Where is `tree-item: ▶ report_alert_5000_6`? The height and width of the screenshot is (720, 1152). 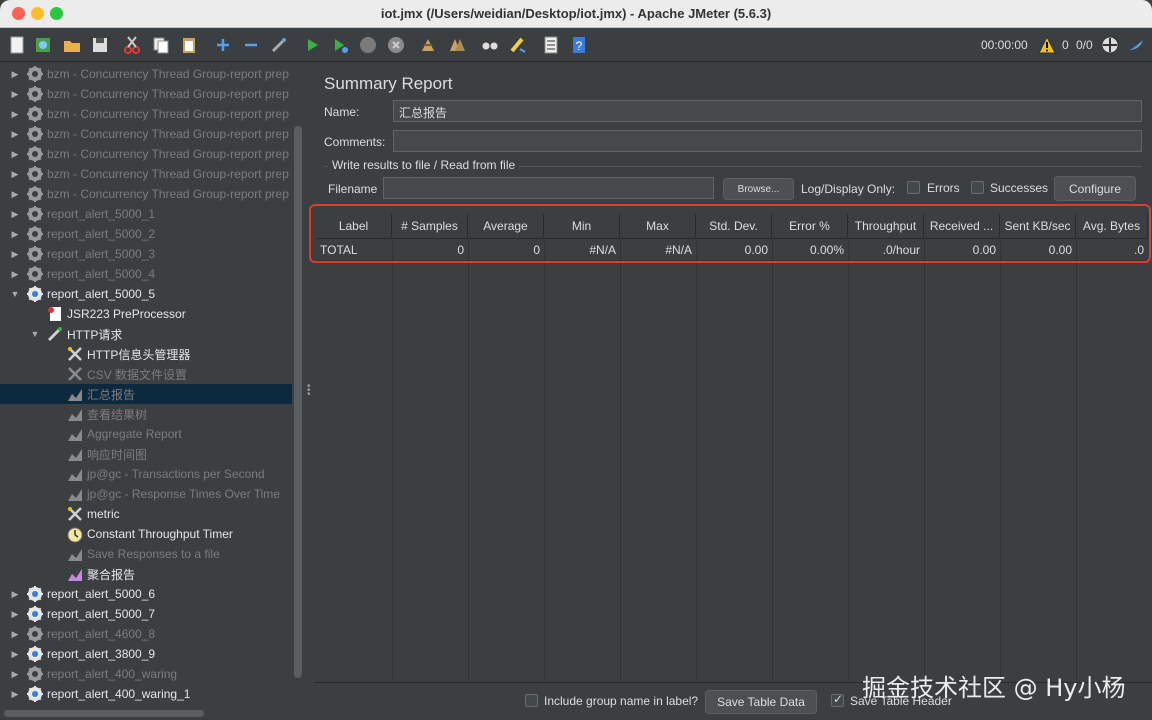
tree-item: ▶ report_alert_5000_6 is located at coordinates (146, 594).